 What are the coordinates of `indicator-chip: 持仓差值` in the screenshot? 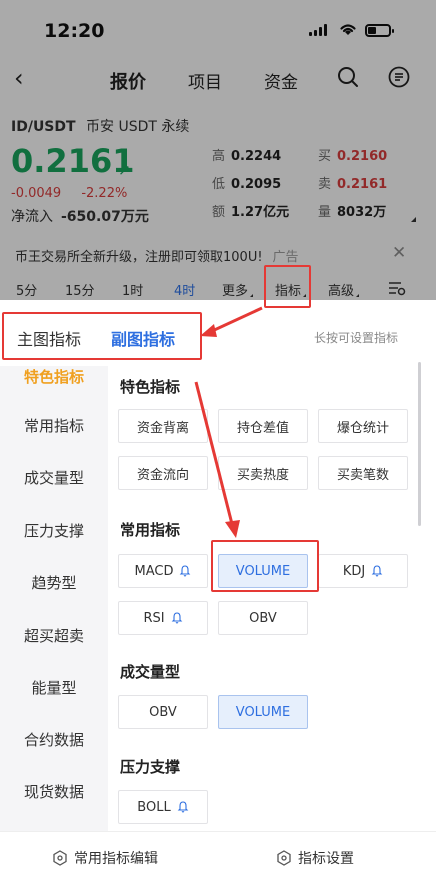 It's located at (263, 426).